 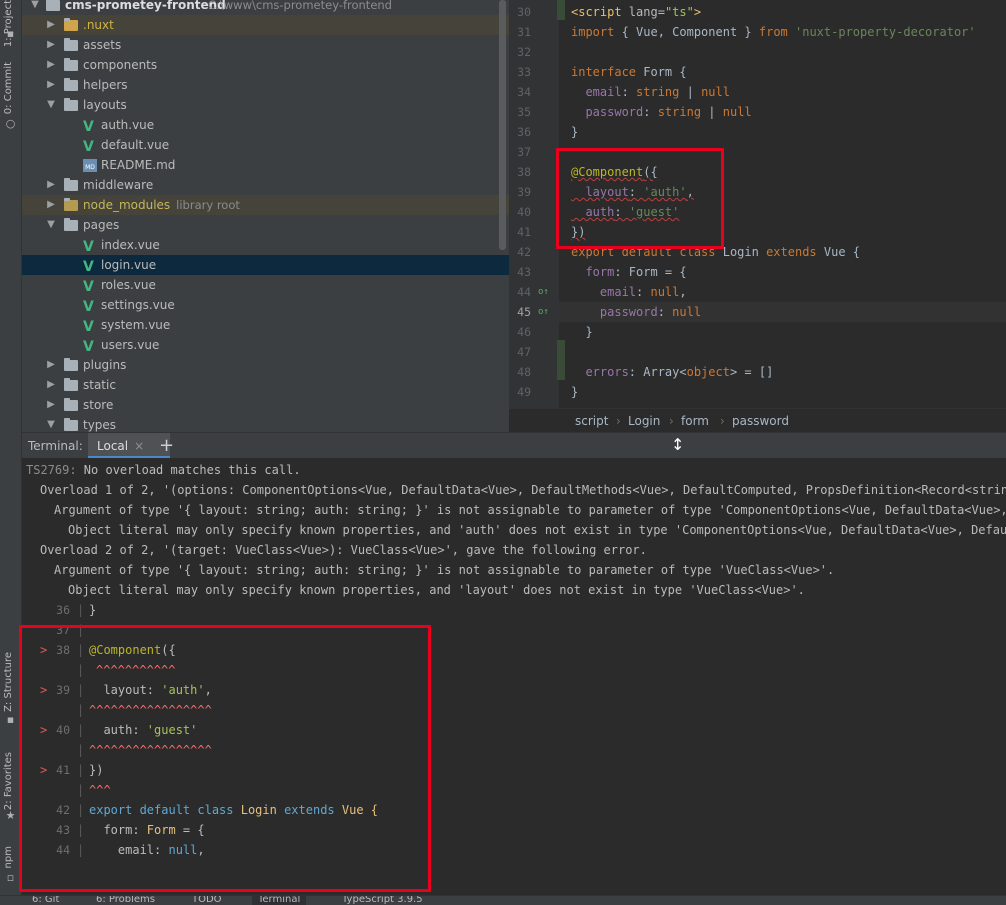 What do you see at coordinates (300, 6) in the screenshot?
I see `root-path: C:\www\cms-prometey-frontend` at bounding box center [300, 6].